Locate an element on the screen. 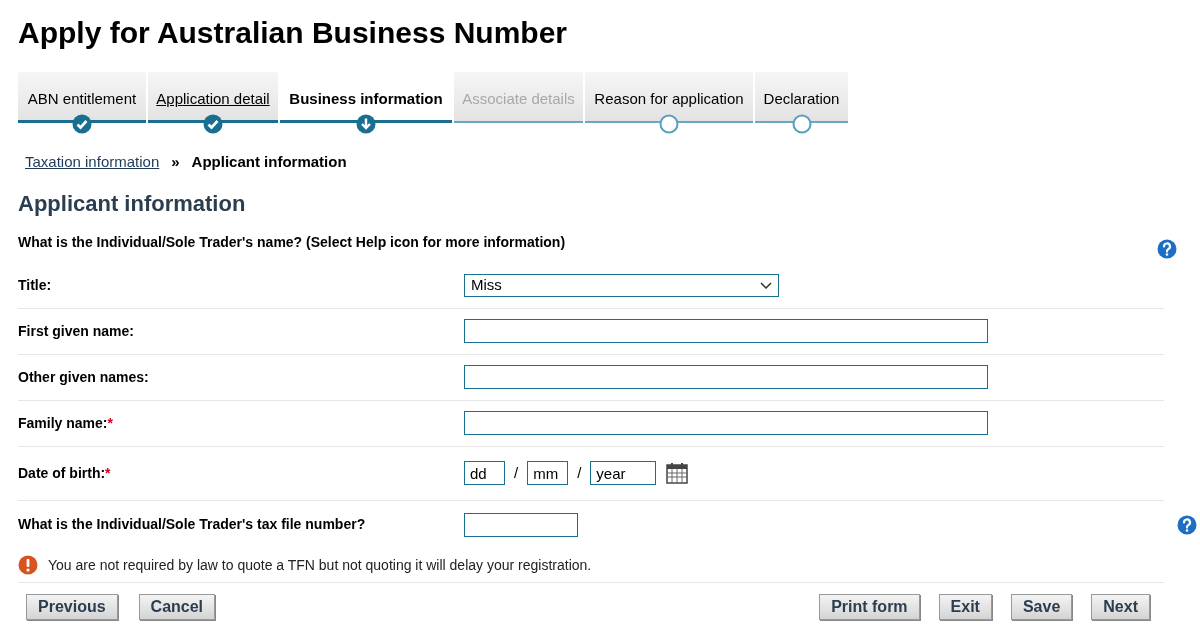  date-field: year is located at coordinates (623, 473).